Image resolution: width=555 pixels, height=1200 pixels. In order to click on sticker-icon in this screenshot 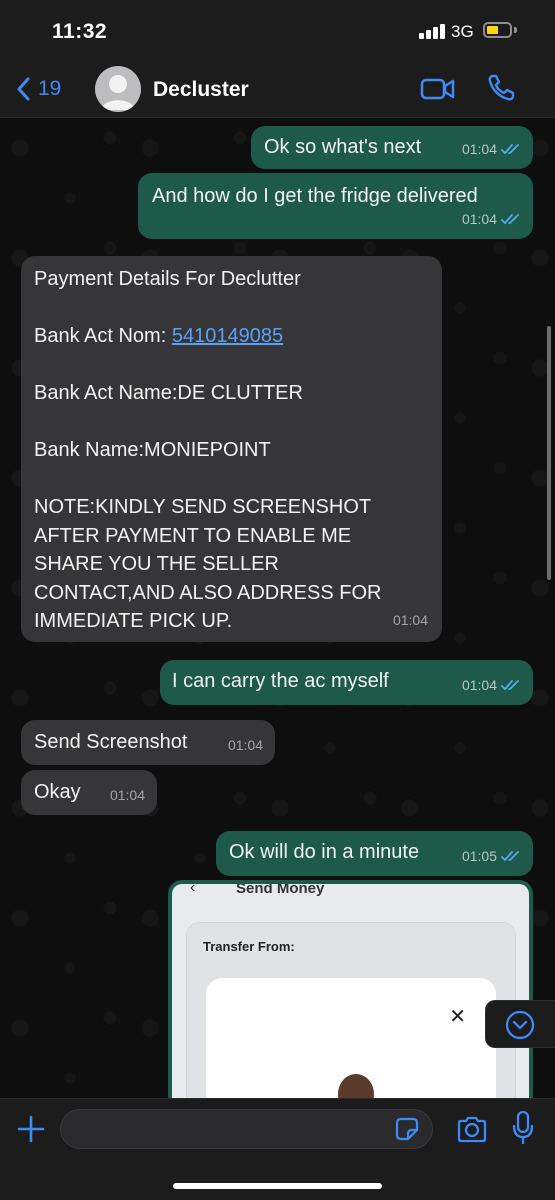, I will do `click(407, 1129)`.